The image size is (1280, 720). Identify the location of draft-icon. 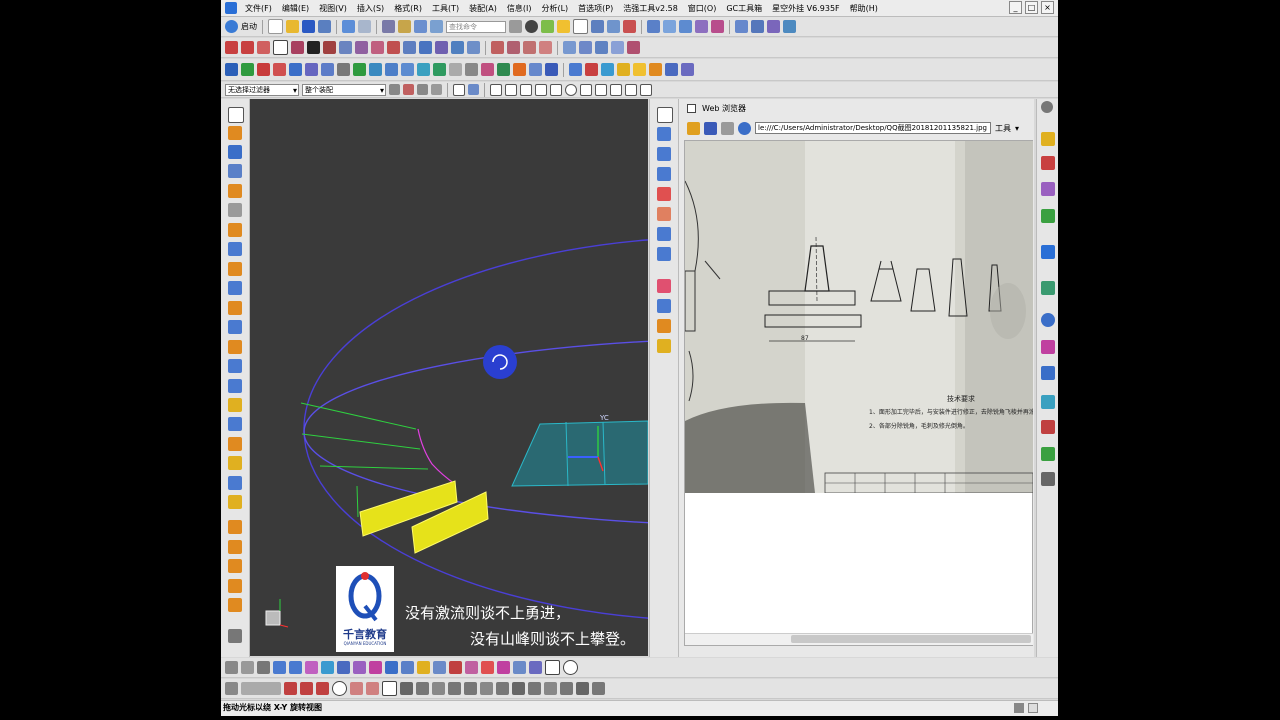
(487, 69).